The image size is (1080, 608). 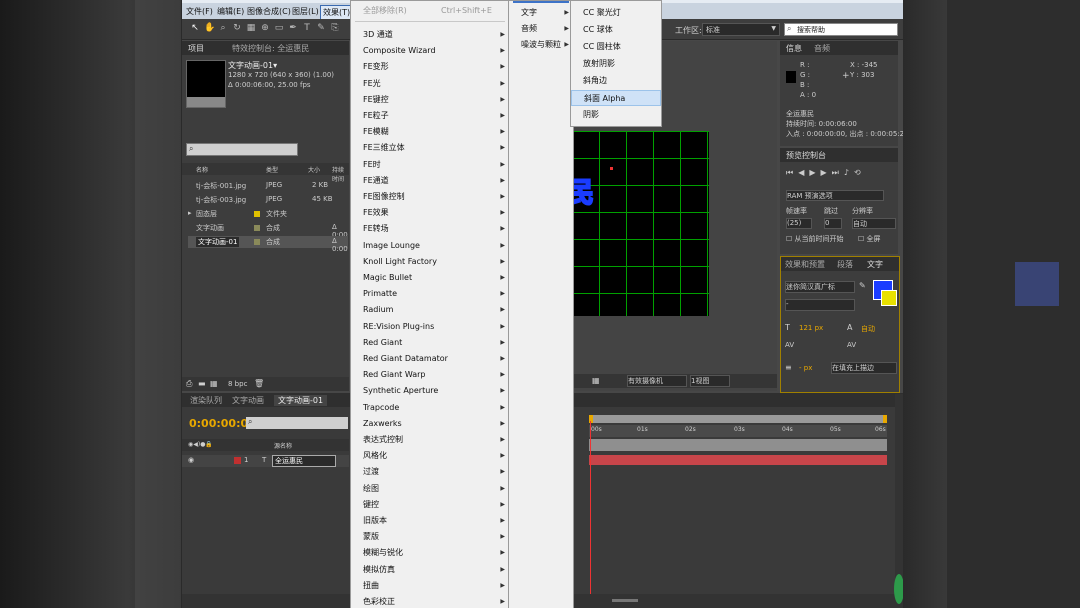 What do you see at coordinates (268, 200) in the screenshot?
I see `project-row: tj-会标-003.jpg JPEG 45 KB` at bounding box center [268, 200].